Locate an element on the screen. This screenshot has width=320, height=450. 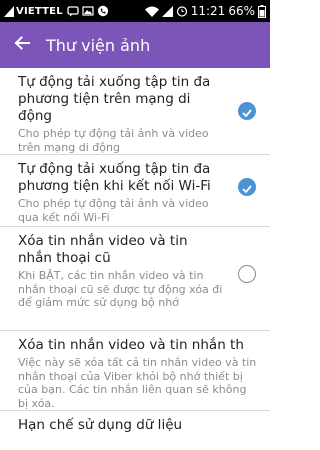
status-bar: VIETTEL 11:21 66% is located at coordinates (135, 11).